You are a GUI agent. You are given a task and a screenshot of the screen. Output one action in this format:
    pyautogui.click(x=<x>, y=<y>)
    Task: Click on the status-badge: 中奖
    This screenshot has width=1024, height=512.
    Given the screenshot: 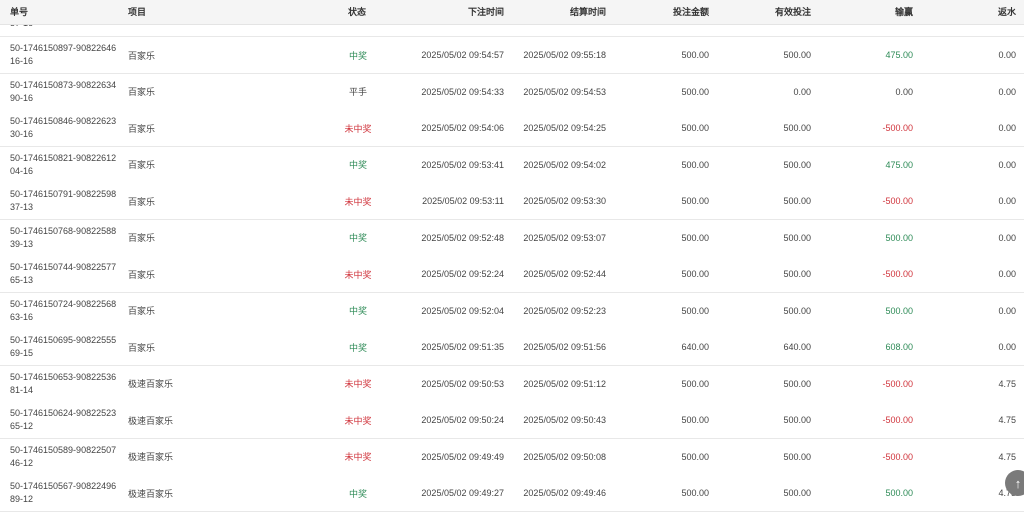 What is the action you would take?
    pyautogui.click(x=357, y=55)
    